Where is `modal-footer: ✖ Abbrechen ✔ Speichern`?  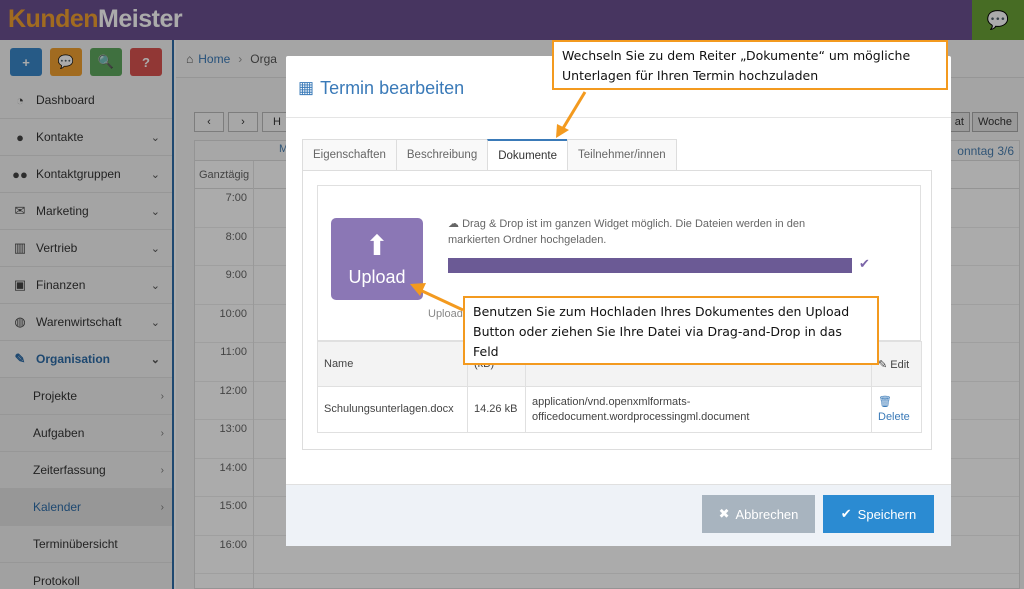 modal-footer: ✖ Abbrechen ✔ Speichern is located at coordinates (618, 515).